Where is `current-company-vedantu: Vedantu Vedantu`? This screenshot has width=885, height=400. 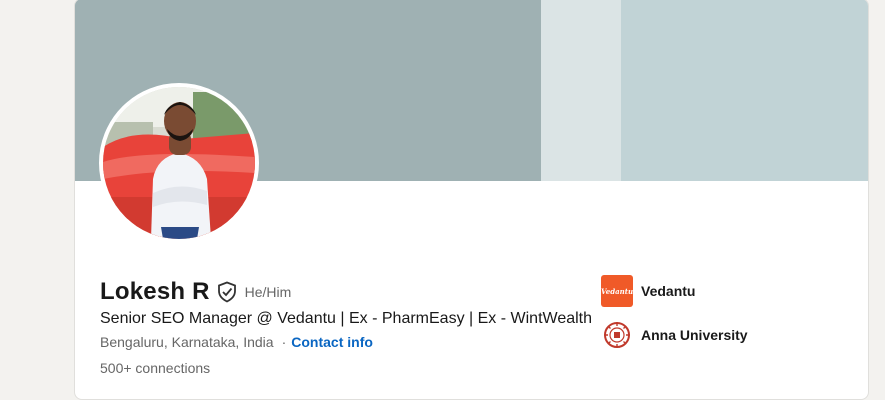
current-company-vedantu: Vedantu Vedantu is located at coordinates (648, 291).